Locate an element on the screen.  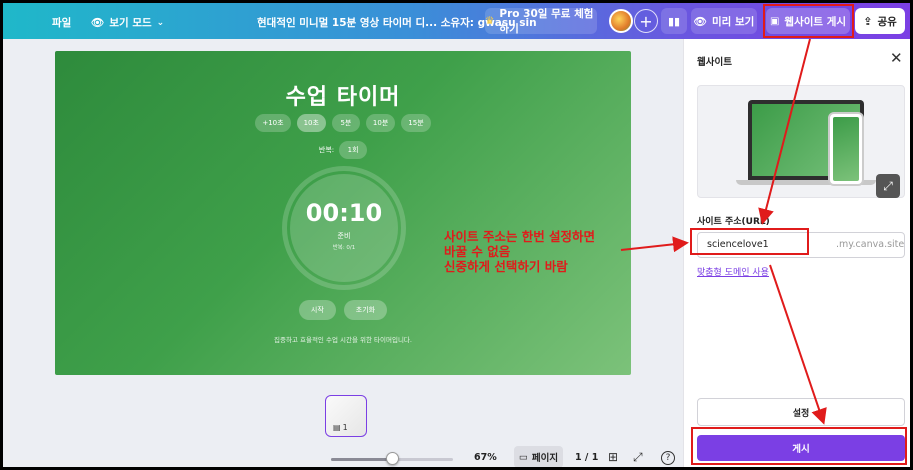
time-chips: +10초 10초 5분 10분 15분 is located at coordinates (343, 123).